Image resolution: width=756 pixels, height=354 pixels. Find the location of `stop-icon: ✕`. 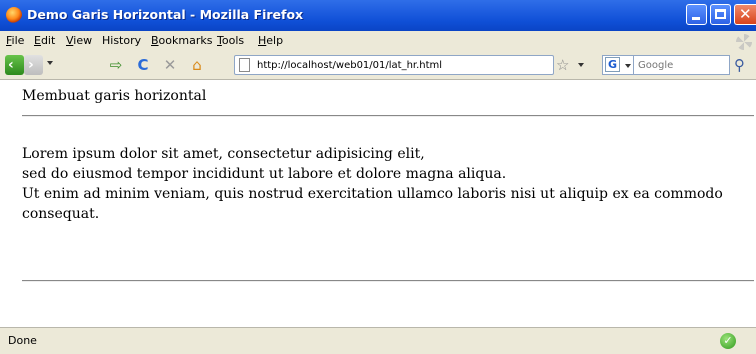

stop-icon: ✕ is located at coordinates (170, 65).